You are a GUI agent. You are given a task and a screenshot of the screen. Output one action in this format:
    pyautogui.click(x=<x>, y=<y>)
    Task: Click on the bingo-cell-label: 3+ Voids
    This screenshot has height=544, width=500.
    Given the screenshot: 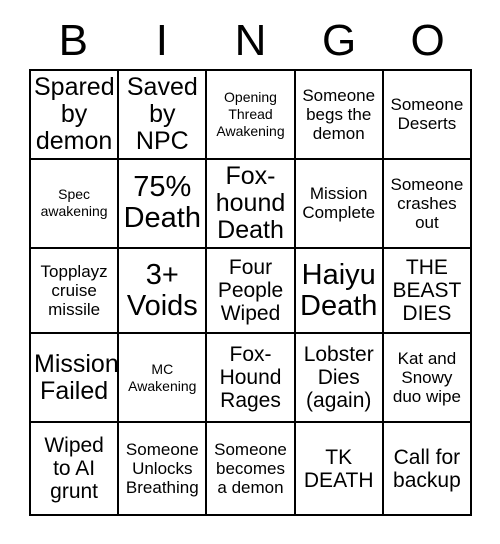 What is the action you would take?
    pyautogui.click(x=162, y=290)
    